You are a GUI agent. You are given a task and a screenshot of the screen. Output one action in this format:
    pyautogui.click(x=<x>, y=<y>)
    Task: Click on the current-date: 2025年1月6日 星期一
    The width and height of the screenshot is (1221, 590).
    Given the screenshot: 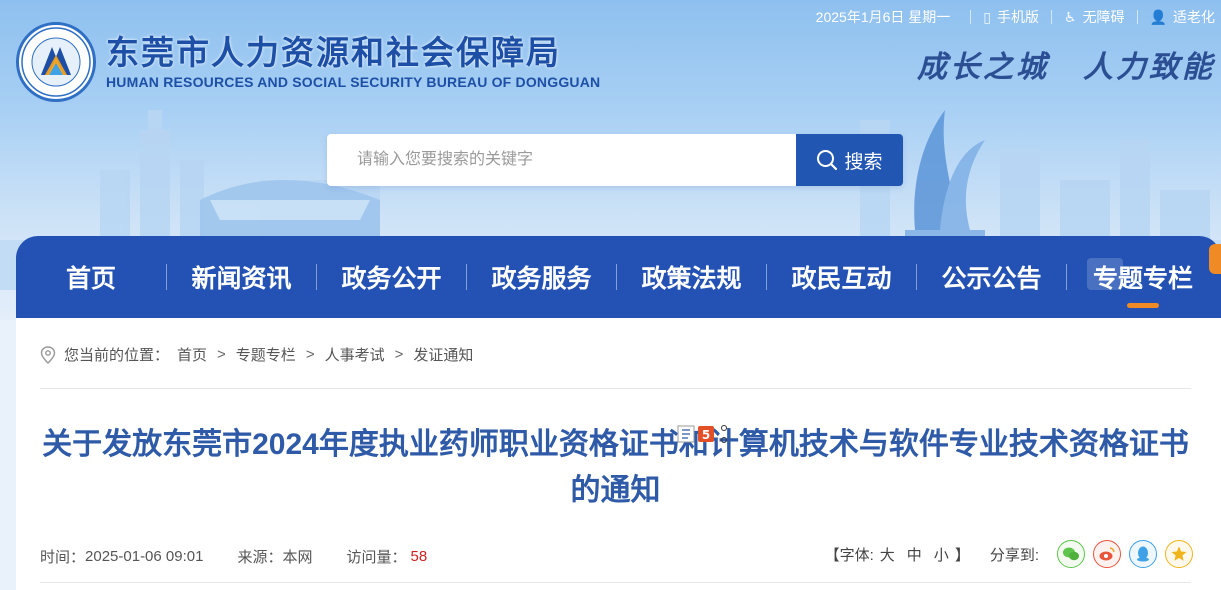 What is the action you would take?
    pyautogui.click(x=883, y=17)
    